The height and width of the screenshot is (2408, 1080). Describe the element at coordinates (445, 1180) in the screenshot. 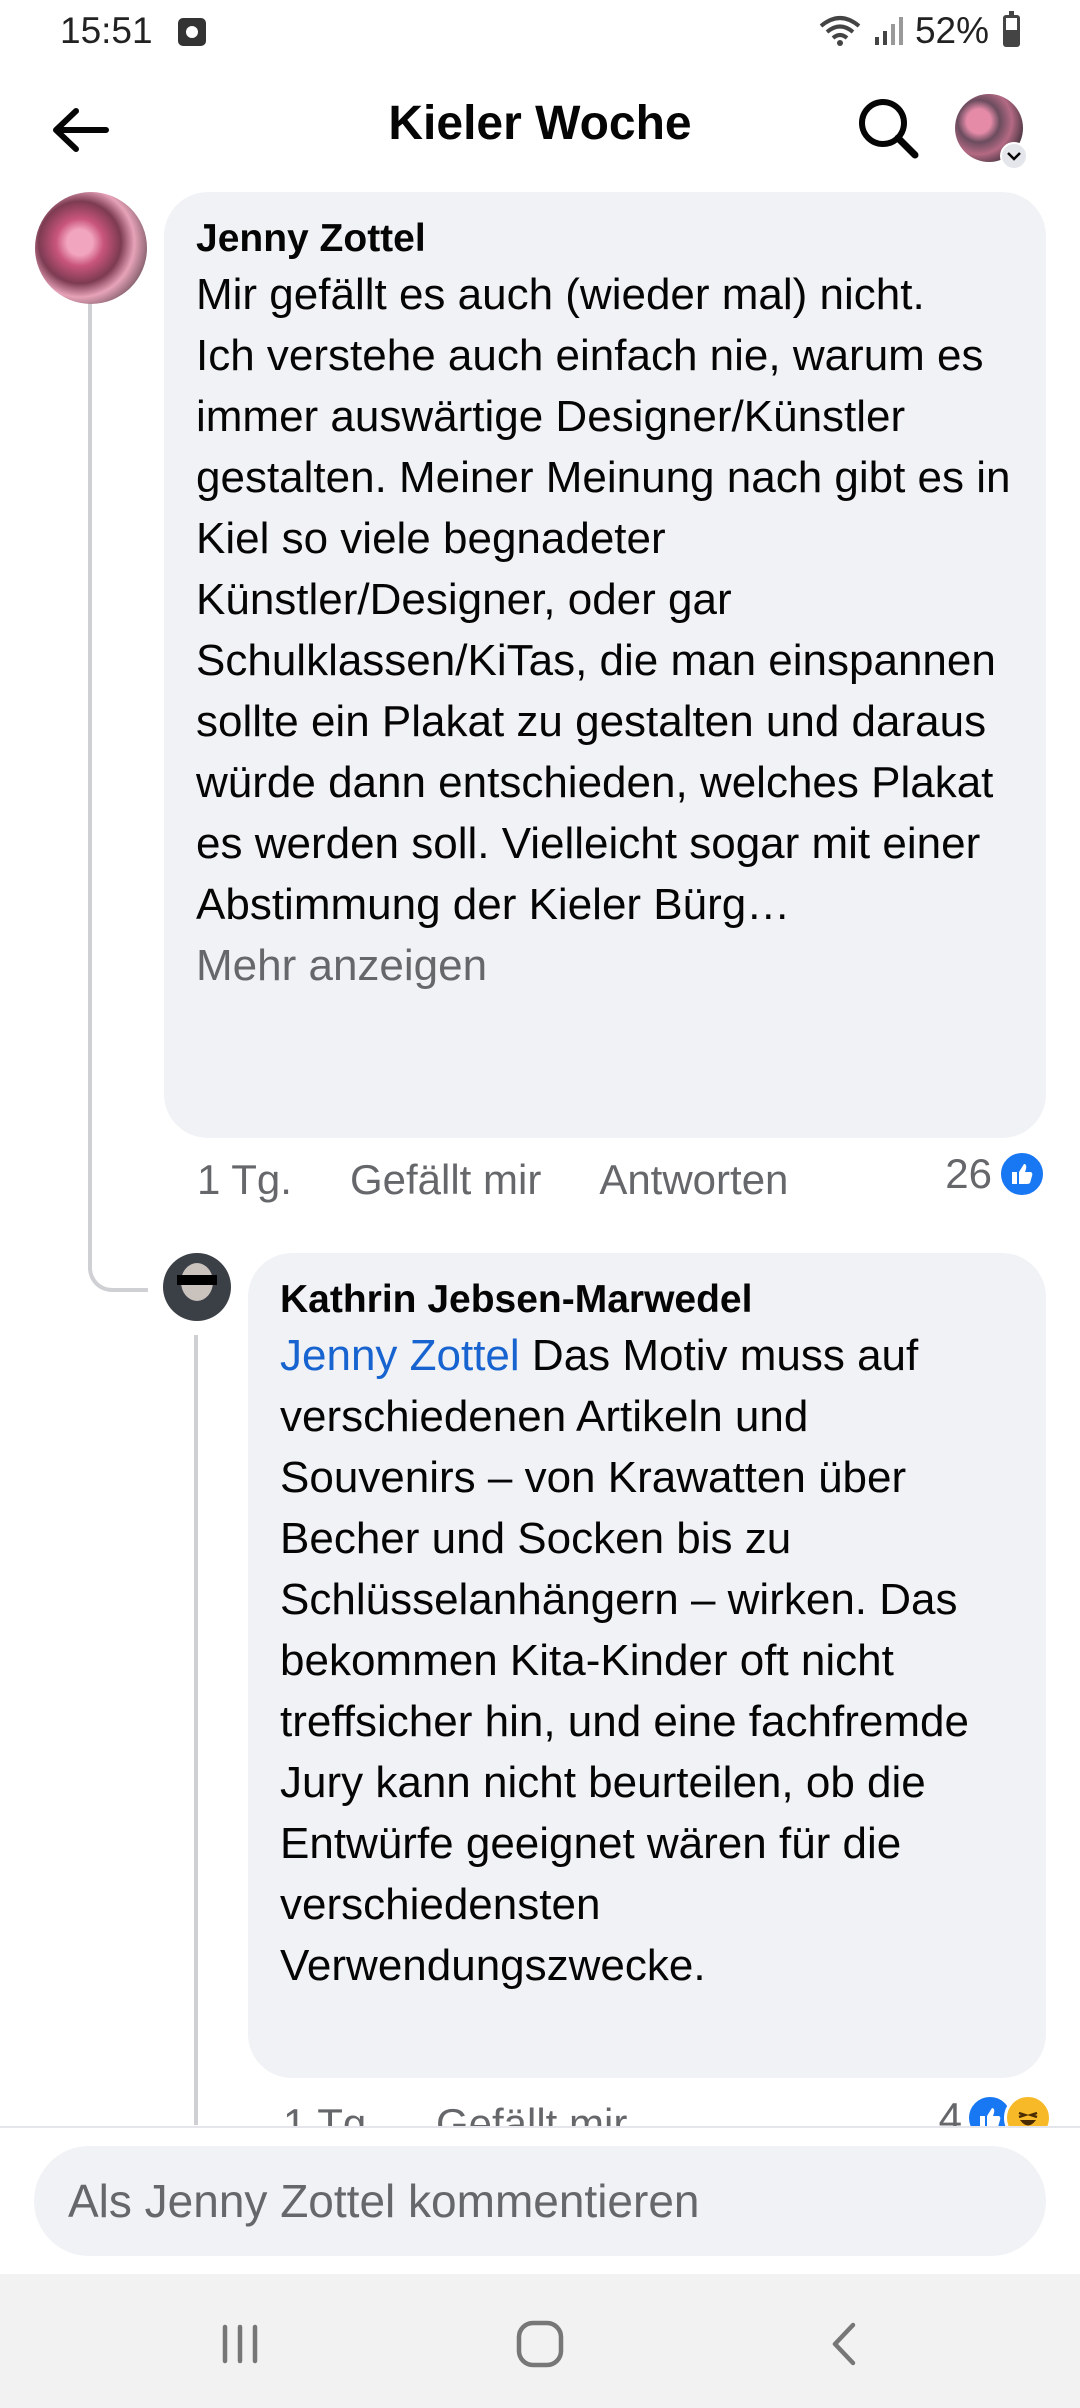

I see `like-button: Gefällt mir` at that location.